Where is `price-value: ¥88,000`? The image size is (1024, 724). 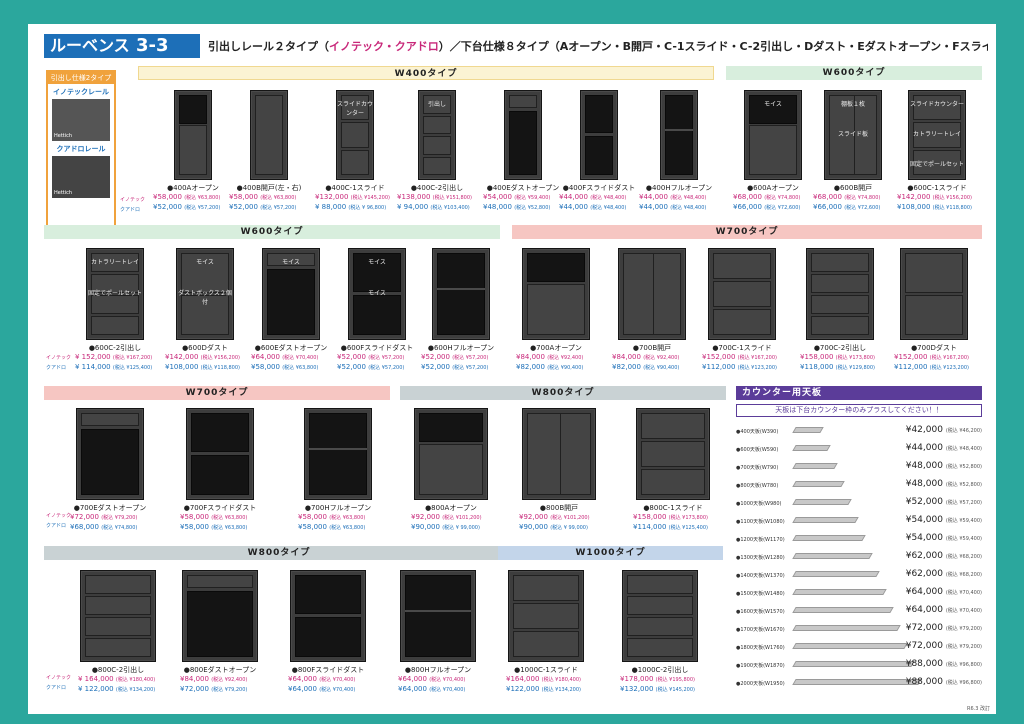
price-value: ¥88,000 is located at coordinates (924, 664).